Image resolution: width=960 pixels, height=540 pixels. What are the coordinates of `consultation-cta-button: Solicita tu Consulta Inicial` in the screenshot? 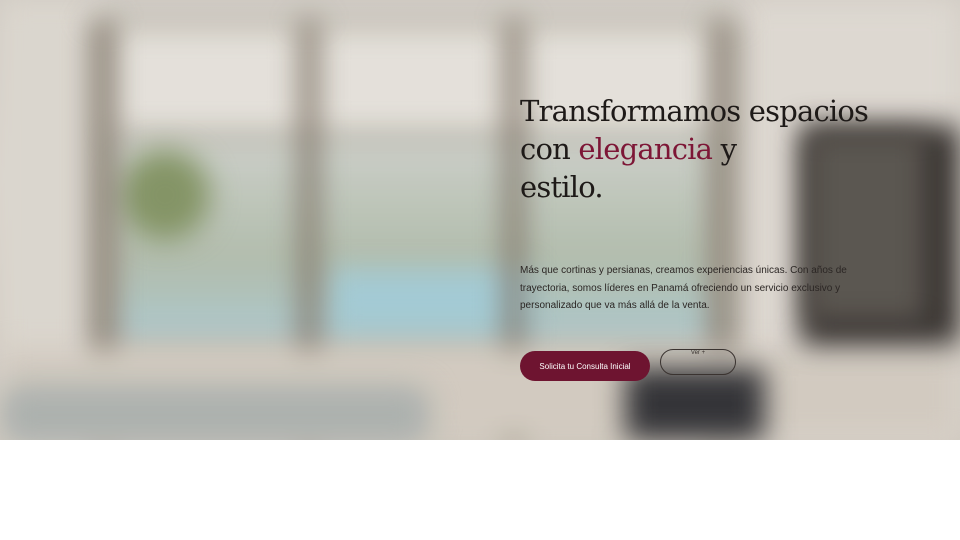 It's located at (585, 366).